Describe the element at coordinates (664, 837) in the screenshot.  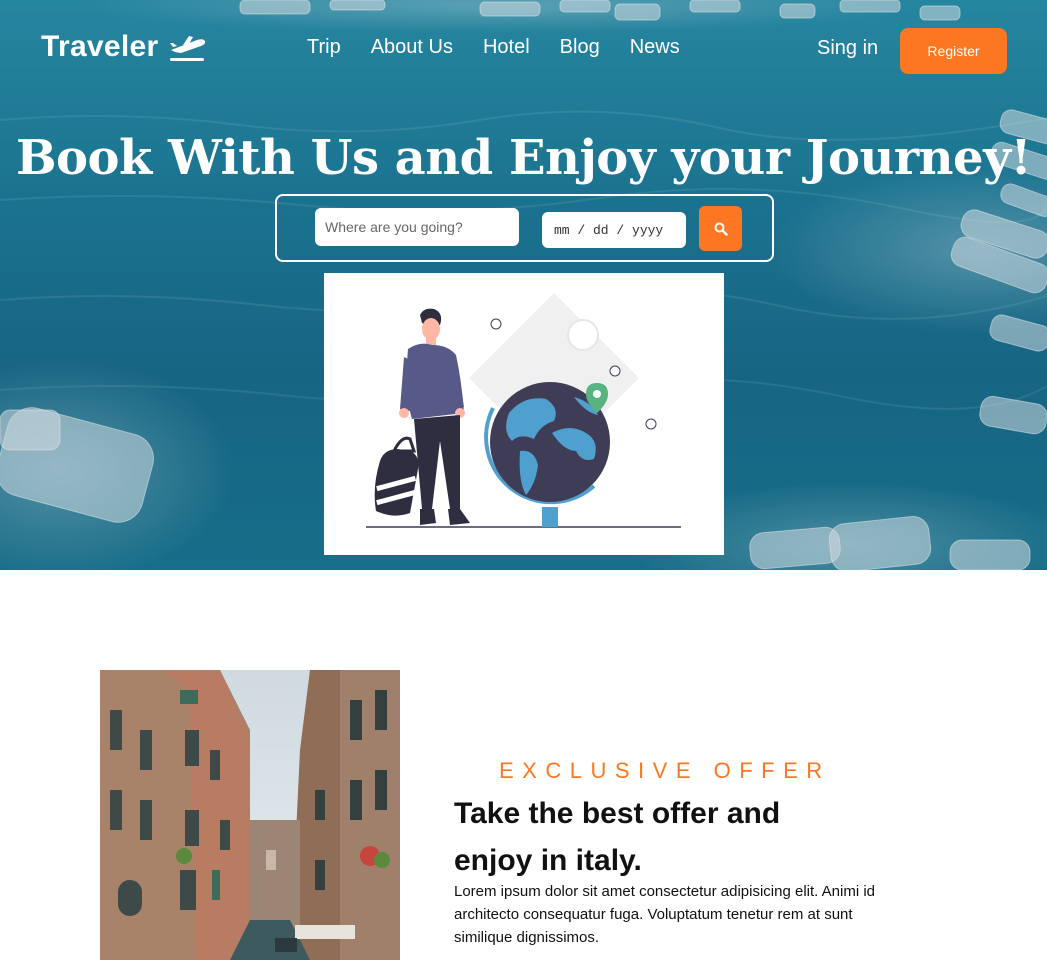
I see `offer-title: Take the best offer and enjoy in italy.` at that location.